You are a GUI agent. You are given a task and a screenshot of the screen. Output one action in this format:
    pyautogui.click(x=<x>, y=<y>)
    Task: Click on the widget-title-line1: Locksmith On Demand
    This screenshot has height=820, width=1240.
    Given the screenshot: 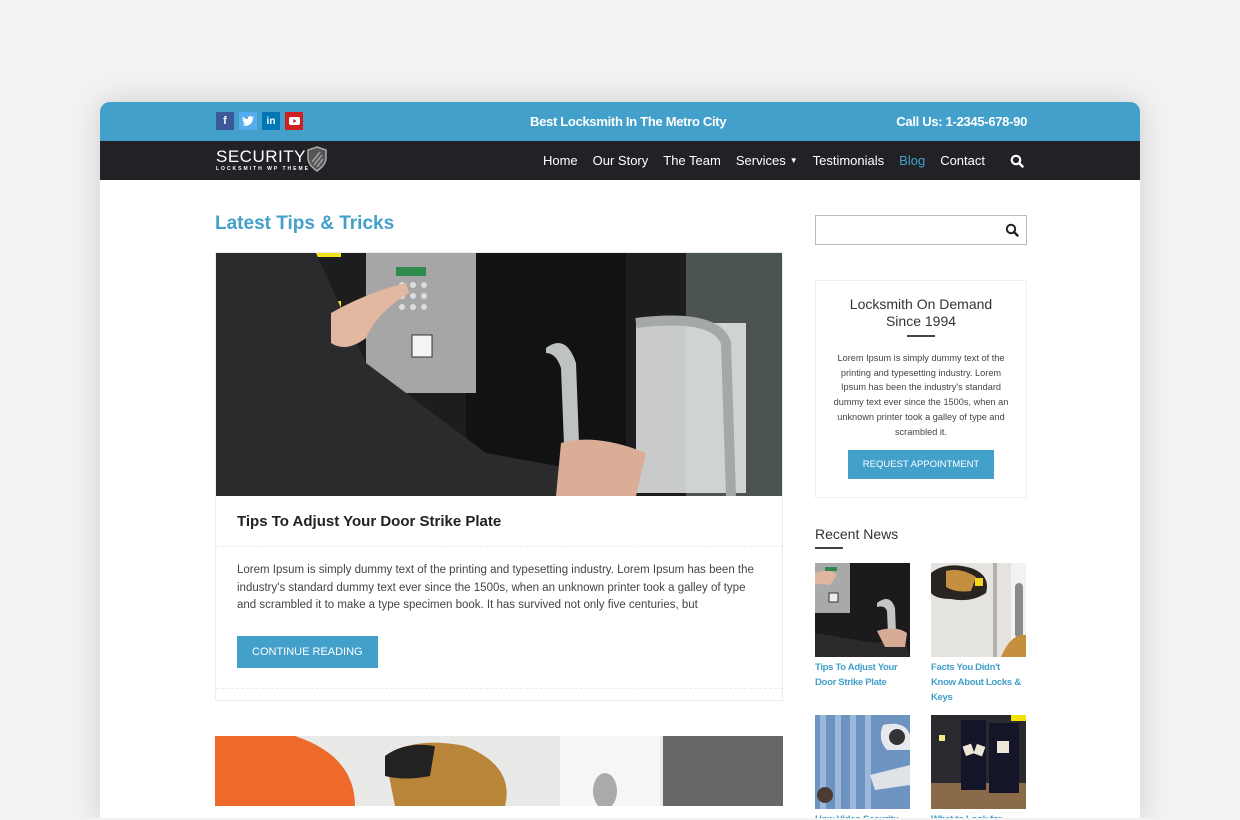 What is the action you would take?
    pyautogui.click(x=921, y=304)
    